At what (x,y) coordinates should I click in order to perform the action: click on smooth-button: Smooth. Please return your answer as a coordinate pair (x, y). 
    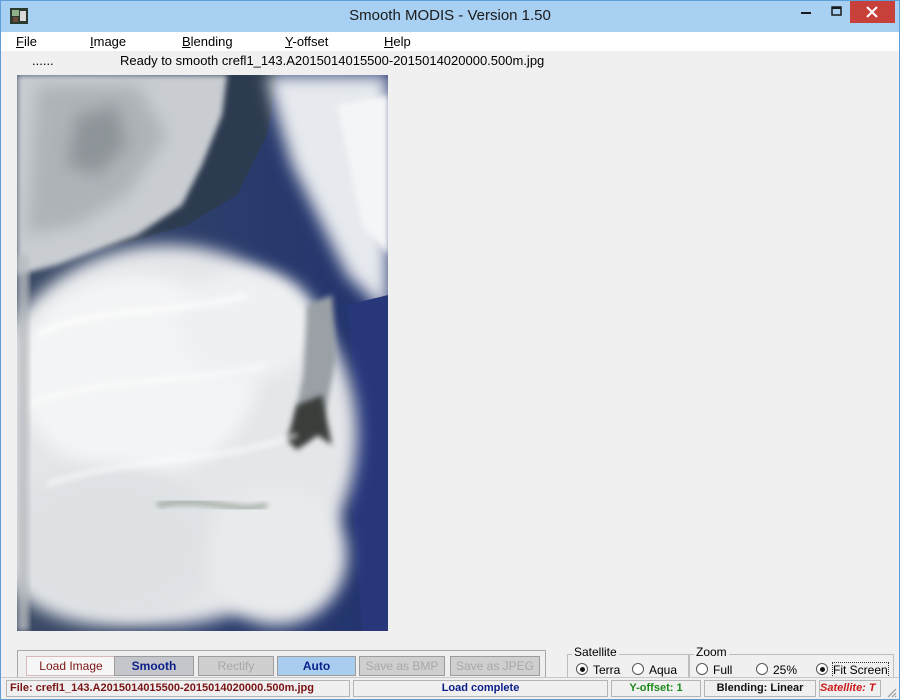
    Looking at the image, I should click on (154, 666).